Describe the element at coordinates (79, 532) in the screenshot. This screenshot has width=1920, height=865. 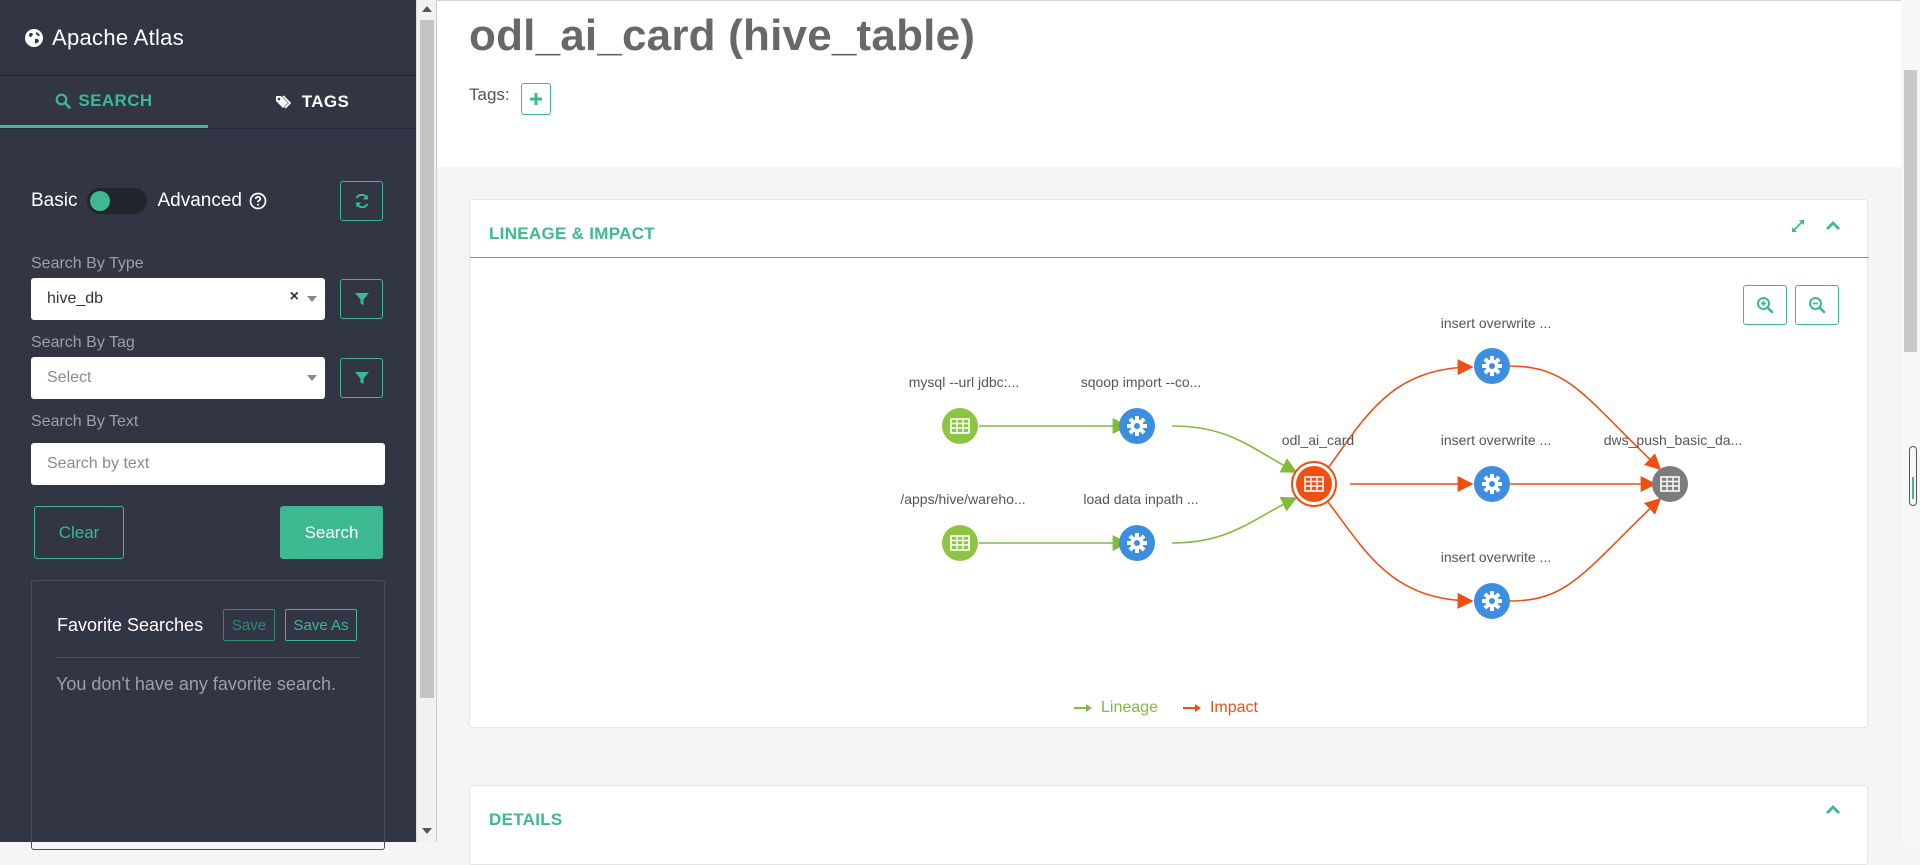
I see `clear-button: Clear` at that location.